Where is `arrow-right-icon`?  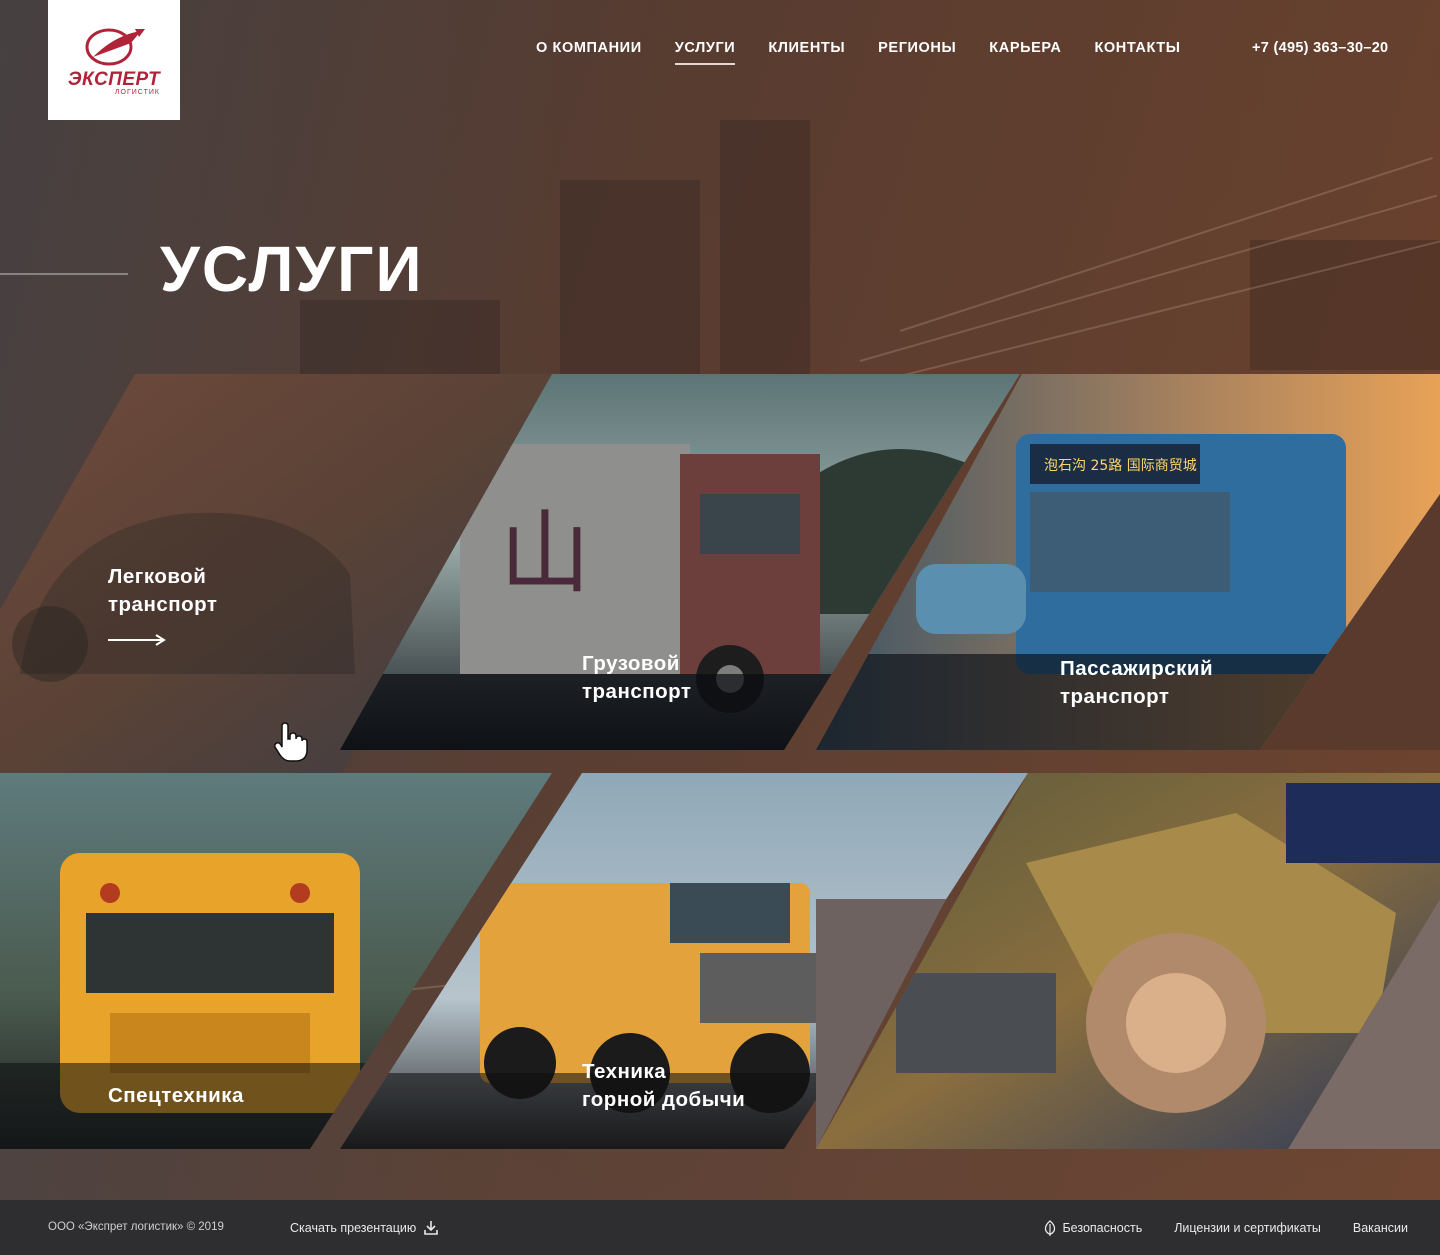 arrow-right-icon is located at coordinates (137, 640).